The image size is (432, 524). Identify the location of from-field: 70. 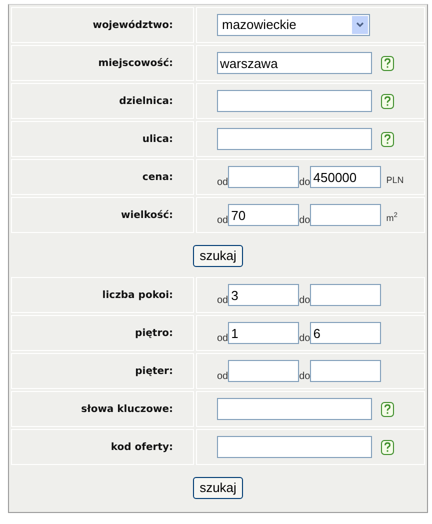
(264, 215).